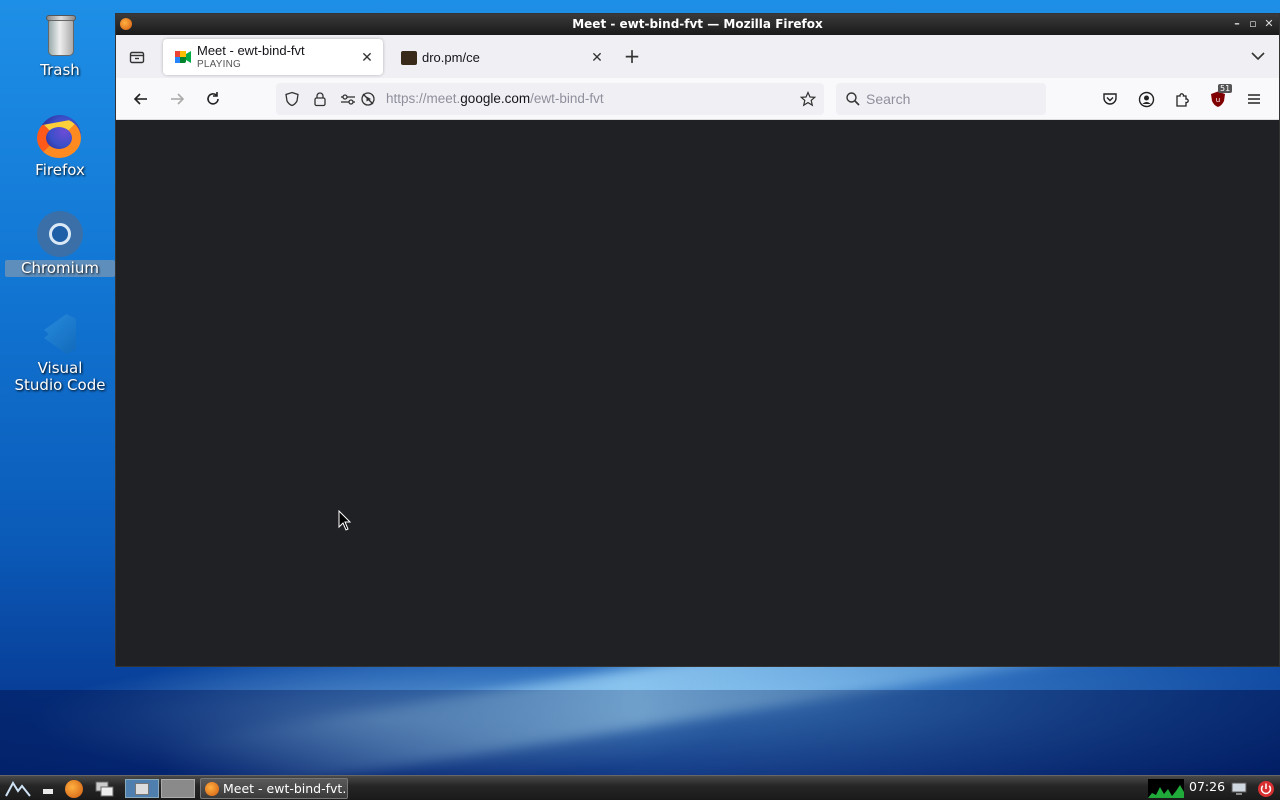 The width and height of the screenshot is (1280, 800). What do you see at coordinates (853, 99) in the screenshot?
I see `search-icon` at bounding box center [853, 99].